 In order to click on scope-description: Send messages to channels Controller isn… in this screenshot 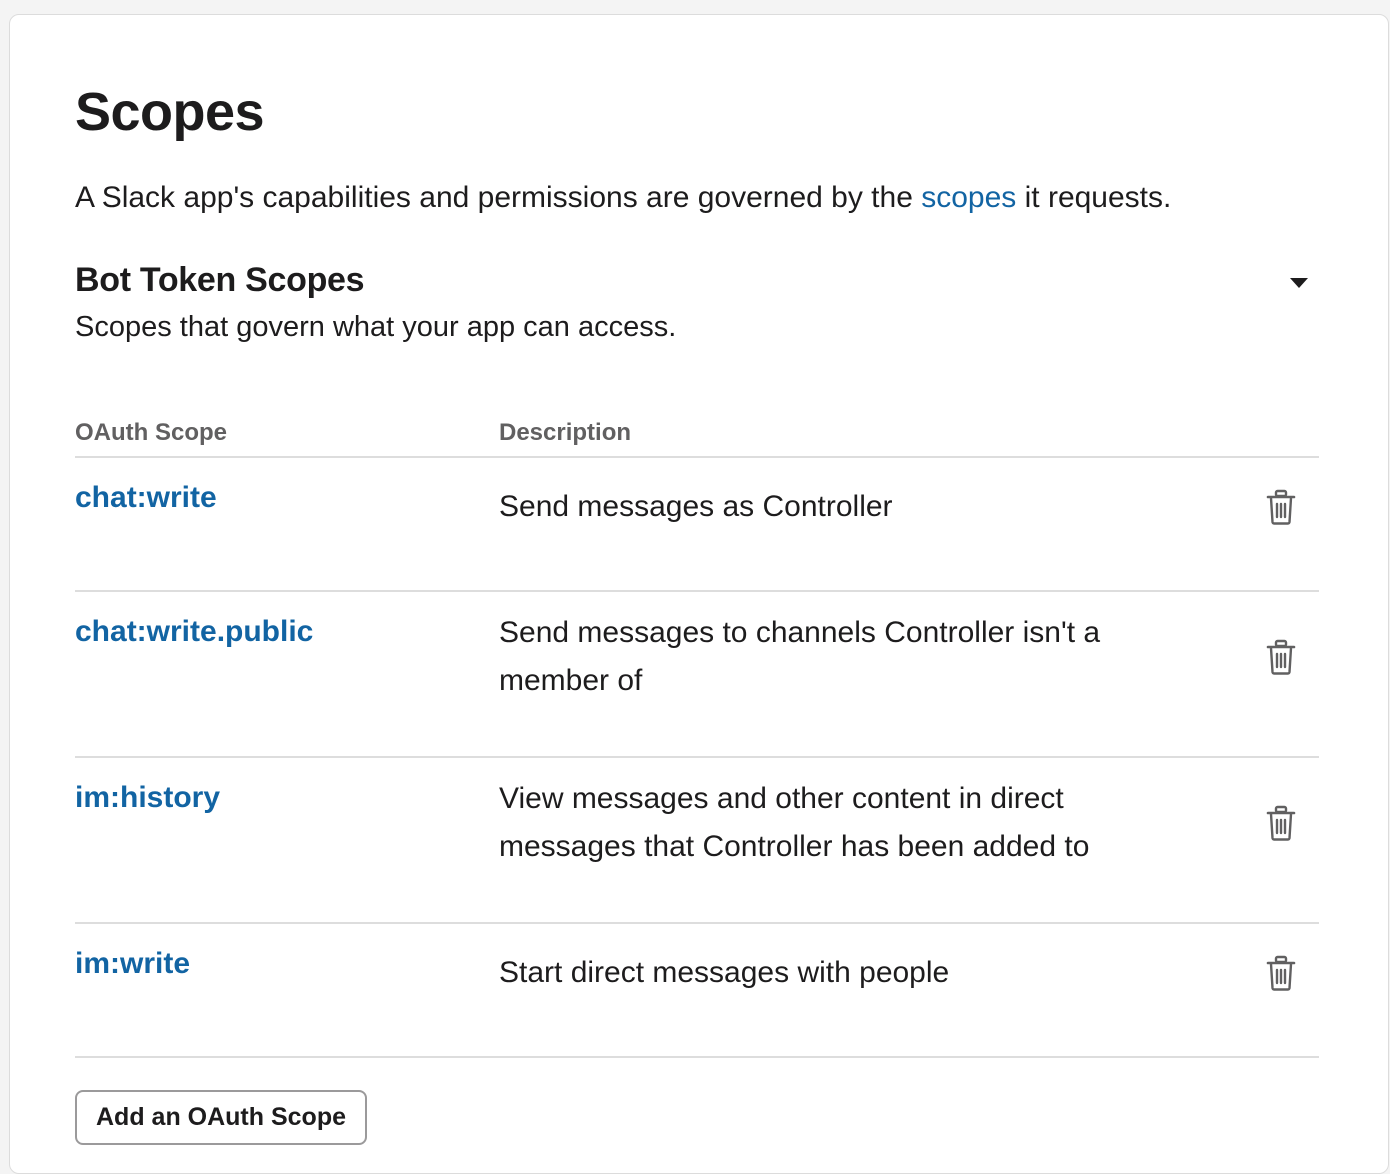, I will do `click(800, 656)`.